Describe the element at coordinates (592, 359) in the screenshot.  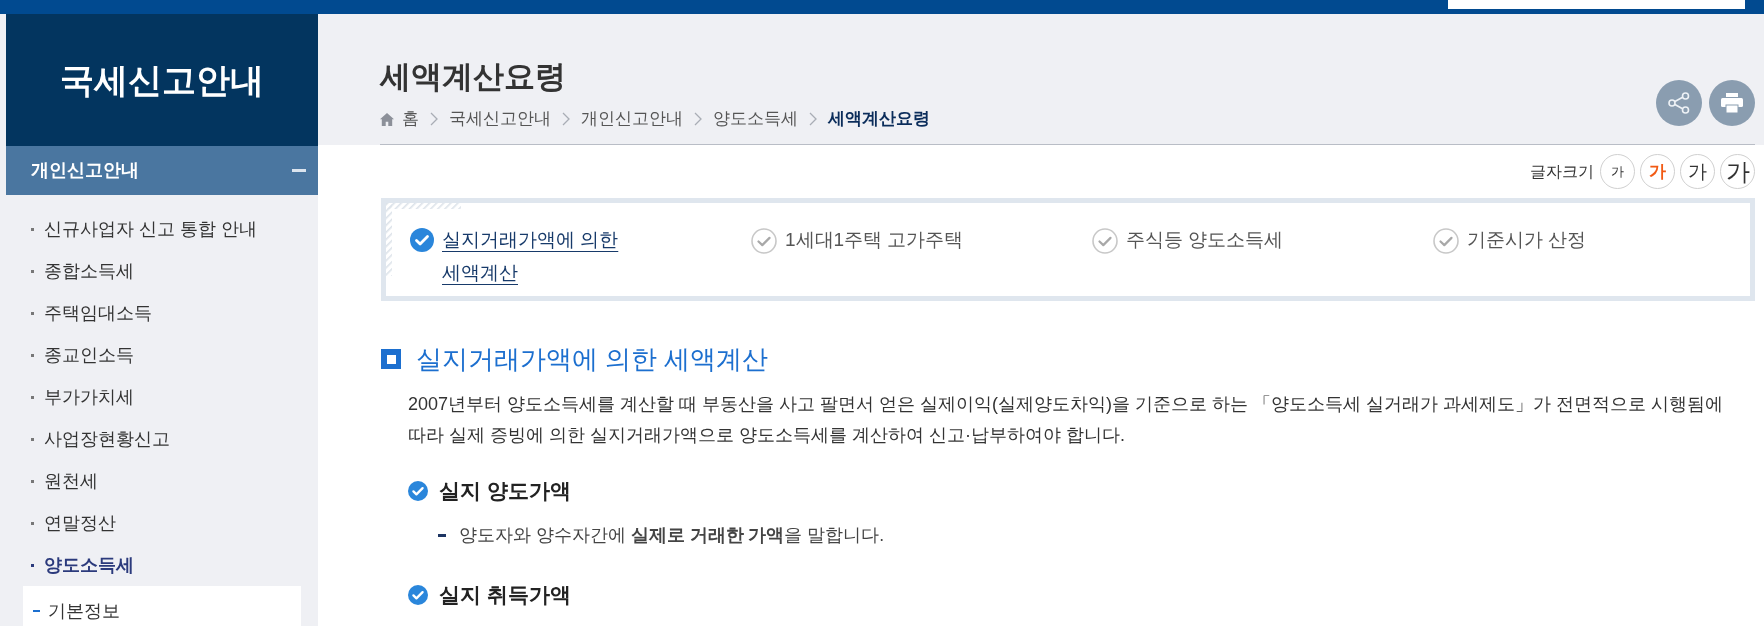
I see `section-heading: 실지거래가액에 의한 세액계산` at that location.